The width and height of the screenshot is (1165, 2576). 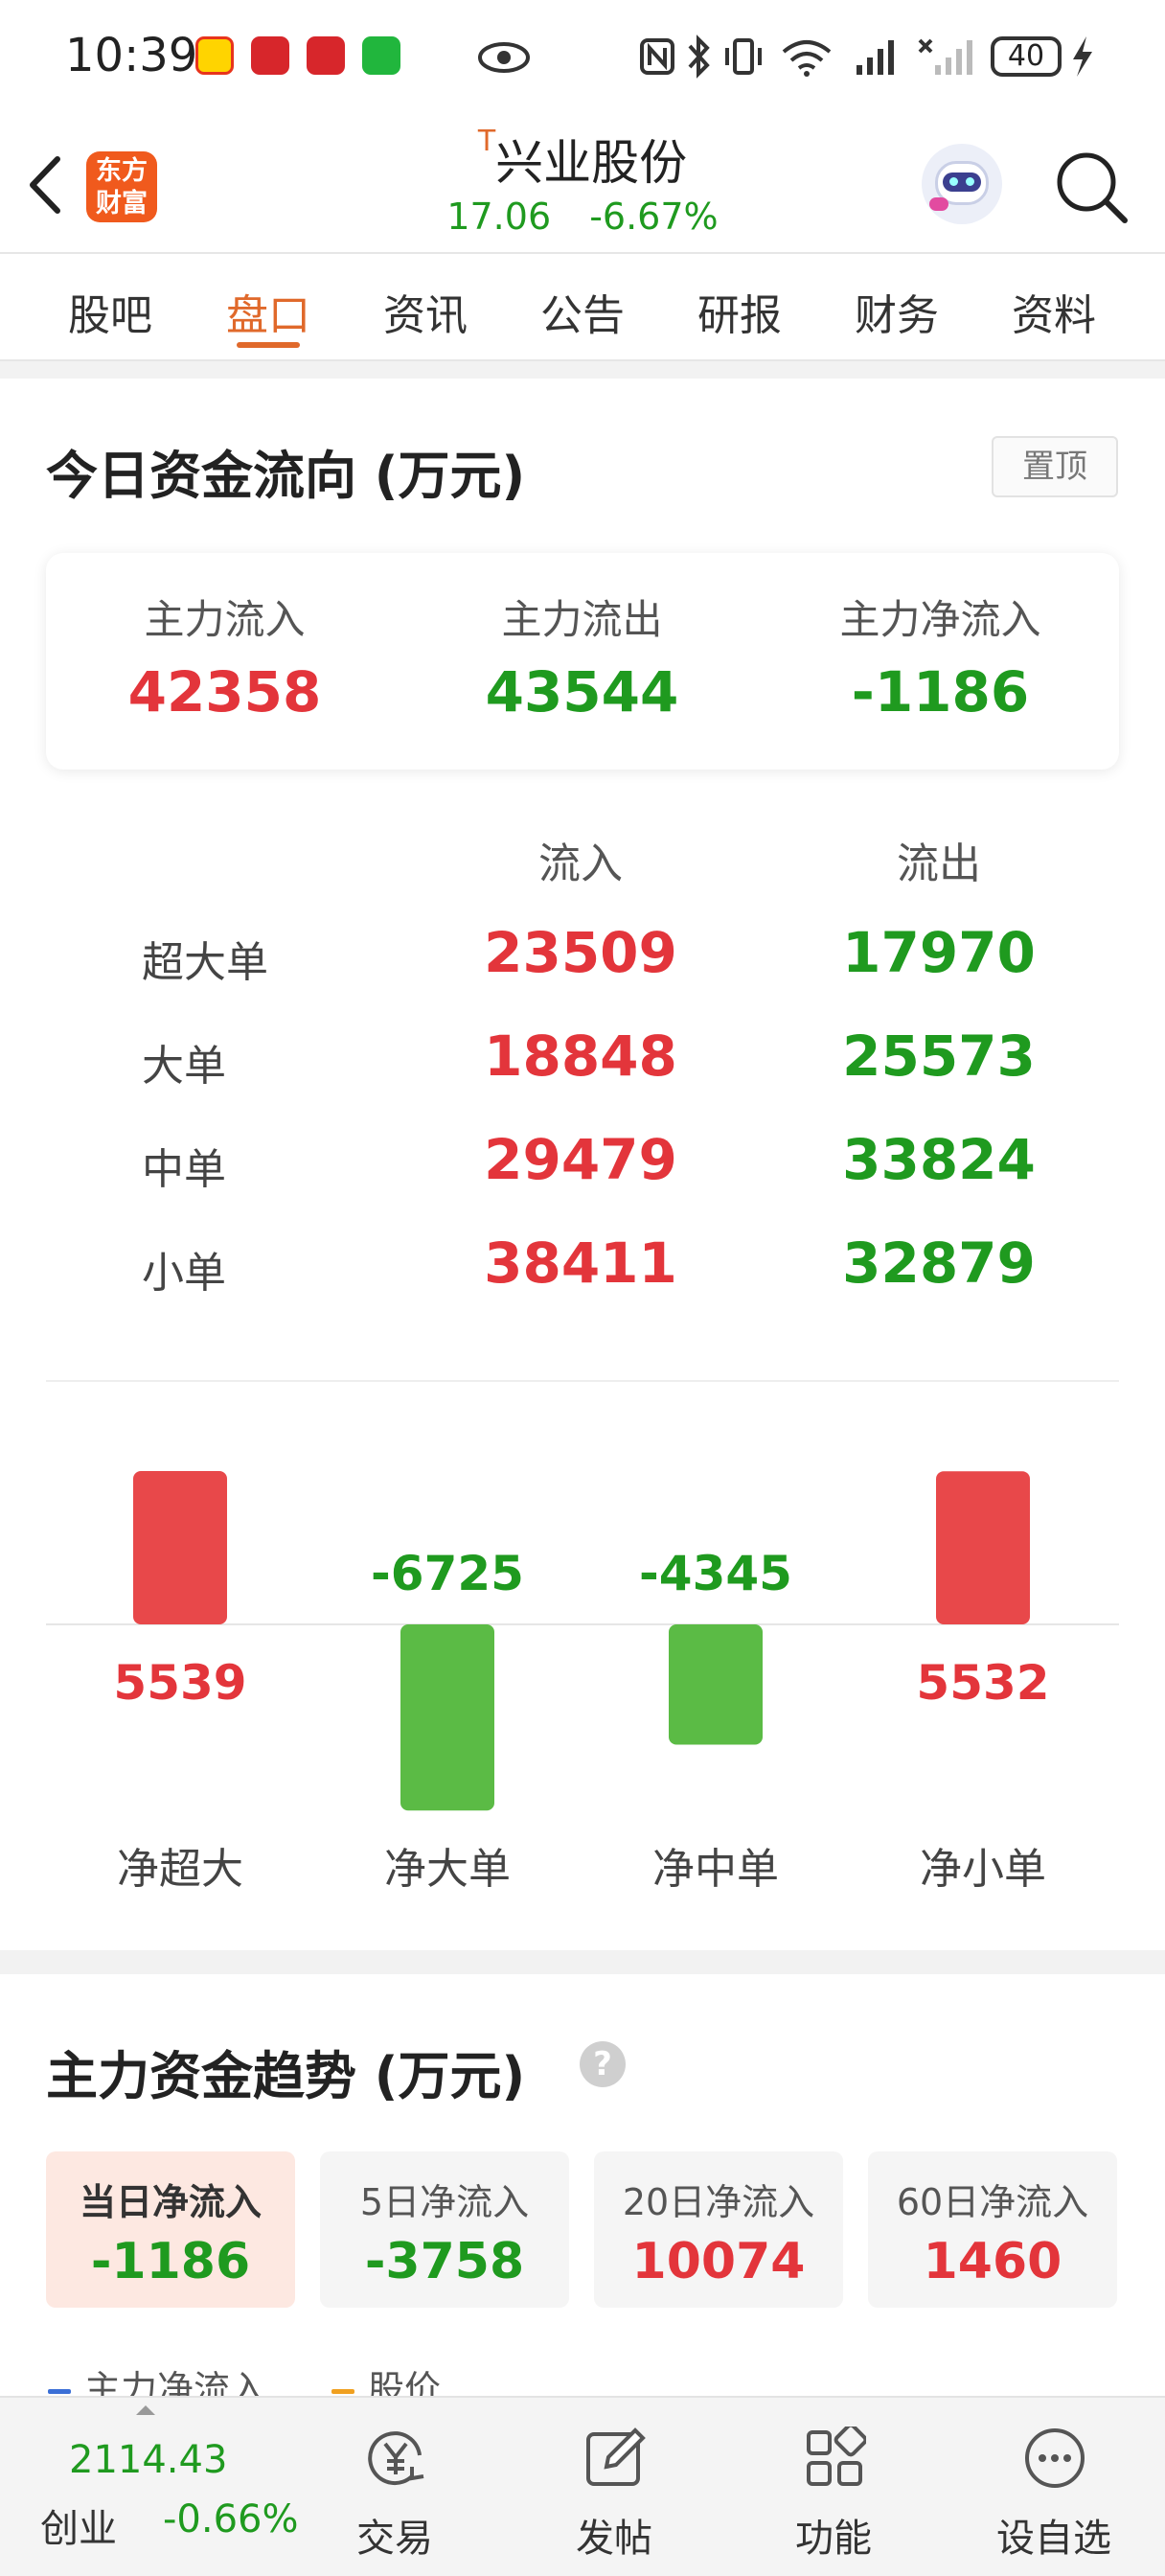 I want to click on category-label-net-super-large: 净超大, so click(x=180, y=1869).